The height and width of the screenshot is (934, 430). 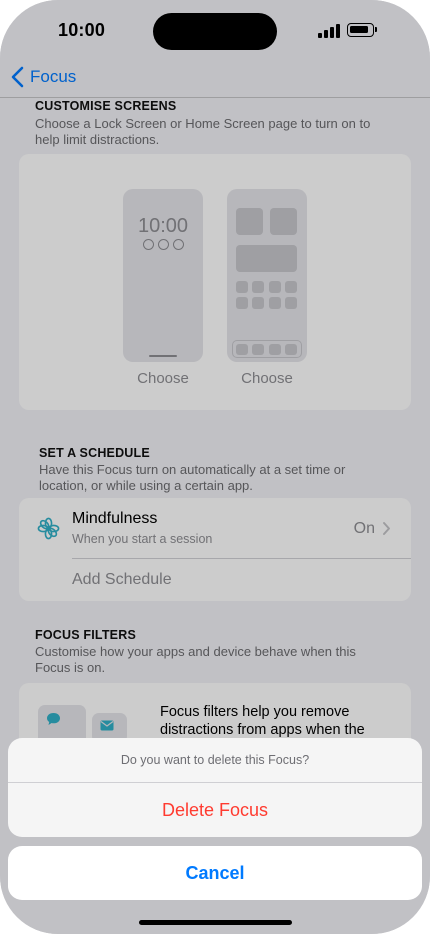 What do you see at coordinates (215, 922) in the screenshot?
I see `home-indicator` at bounding box center [215, 922].